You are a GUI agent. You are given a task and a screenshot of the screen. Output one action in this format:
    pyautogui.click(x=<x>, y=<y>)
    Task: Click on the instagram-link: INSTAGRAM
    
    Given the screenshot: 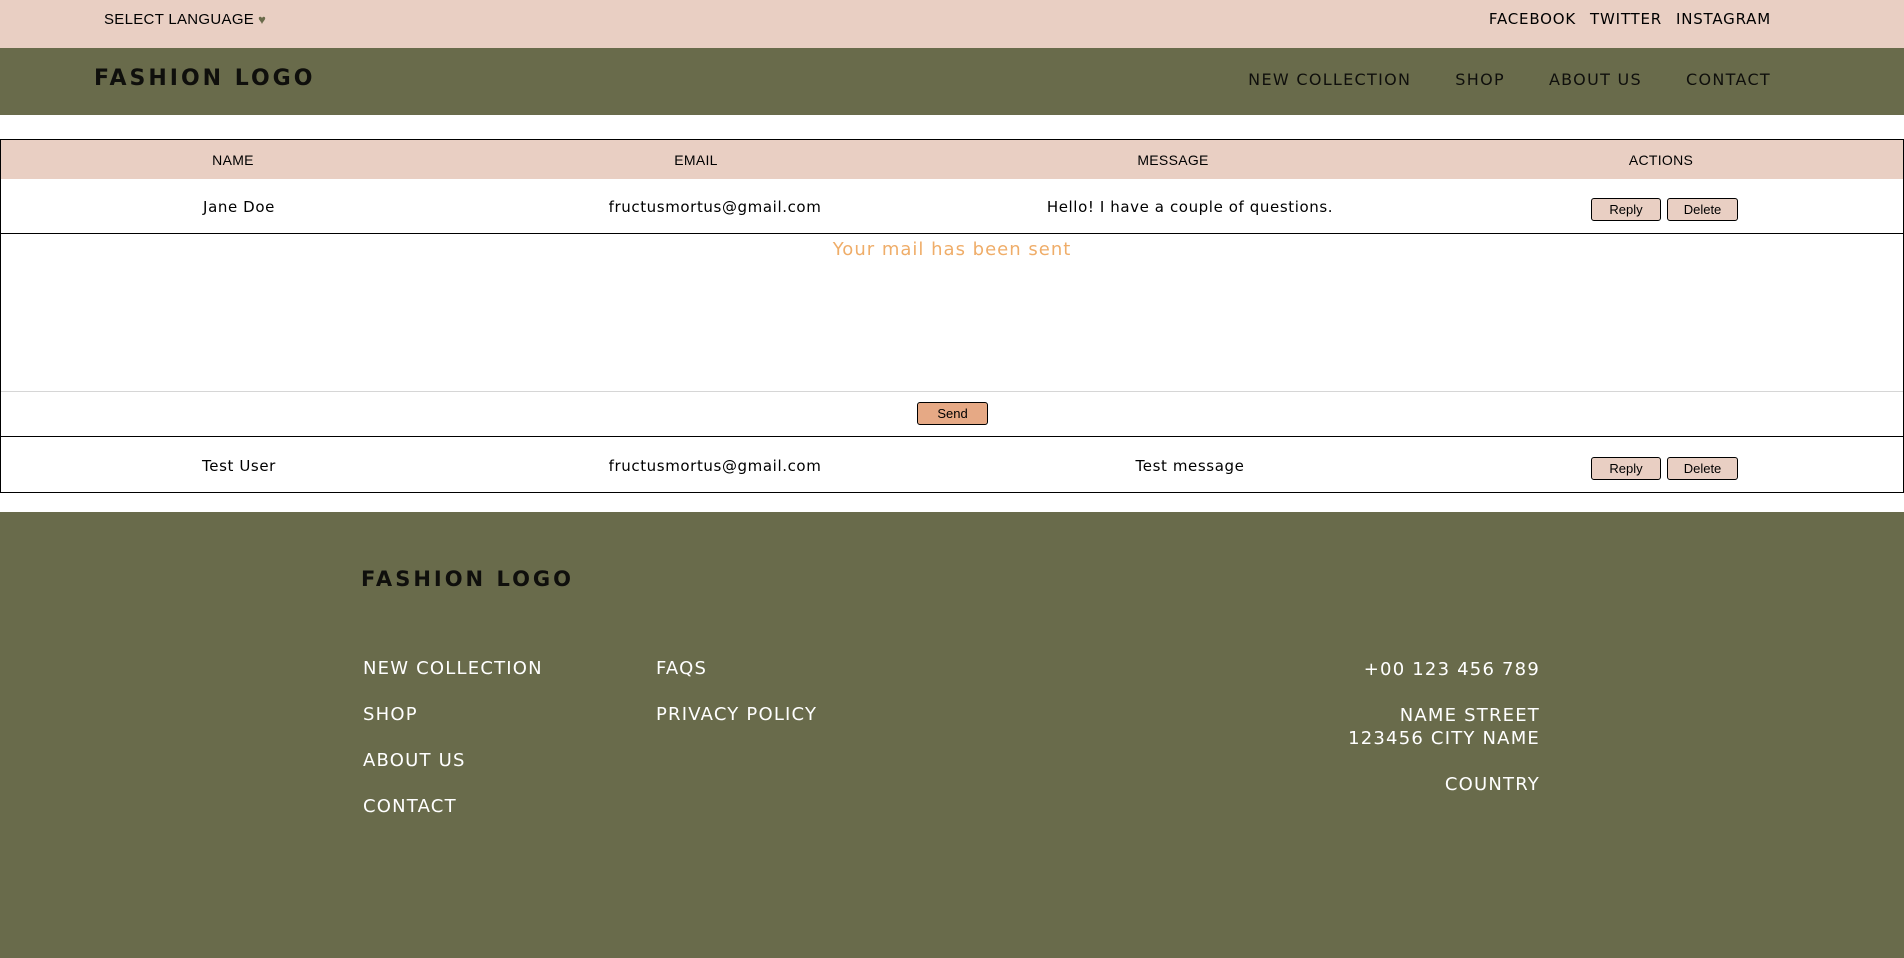 What is the action you would take?
    pyautogui.click(x=1723, y=19)
    